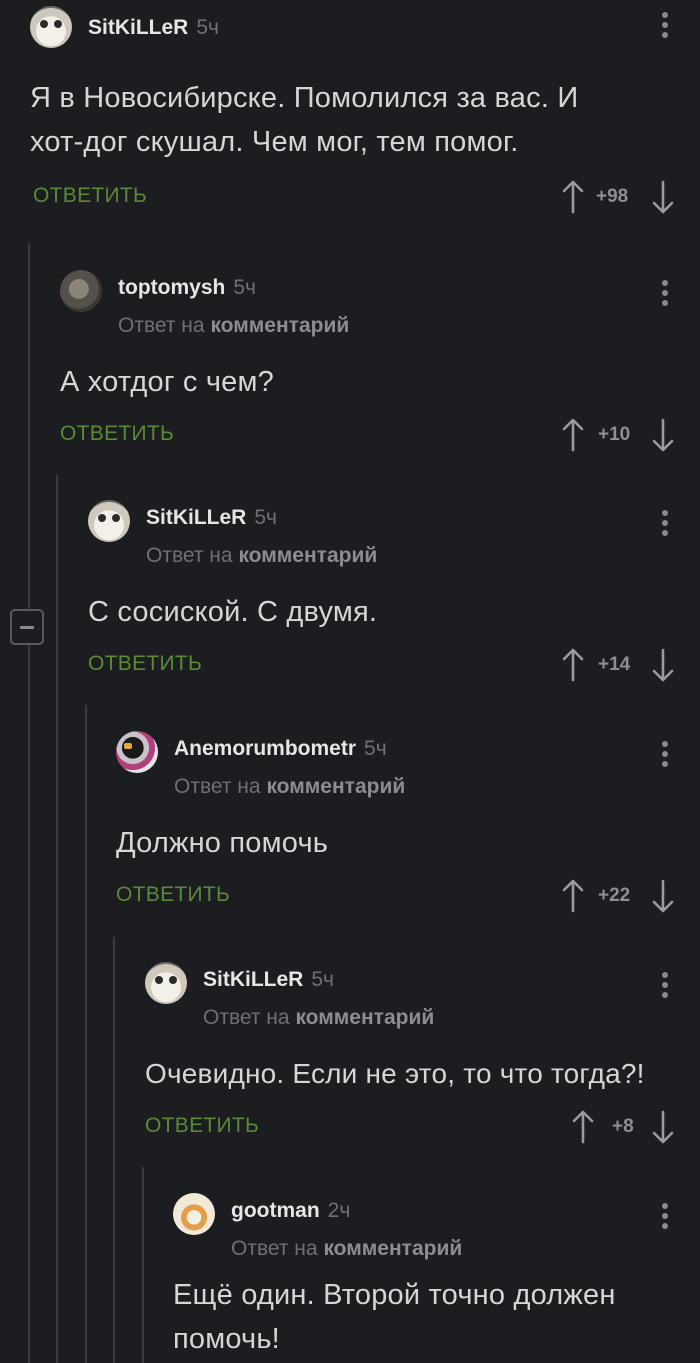 The width and height of the screenshot is (700, 1363). I want to click on username: Anemorumbometr 5ч, so click(280, 749).